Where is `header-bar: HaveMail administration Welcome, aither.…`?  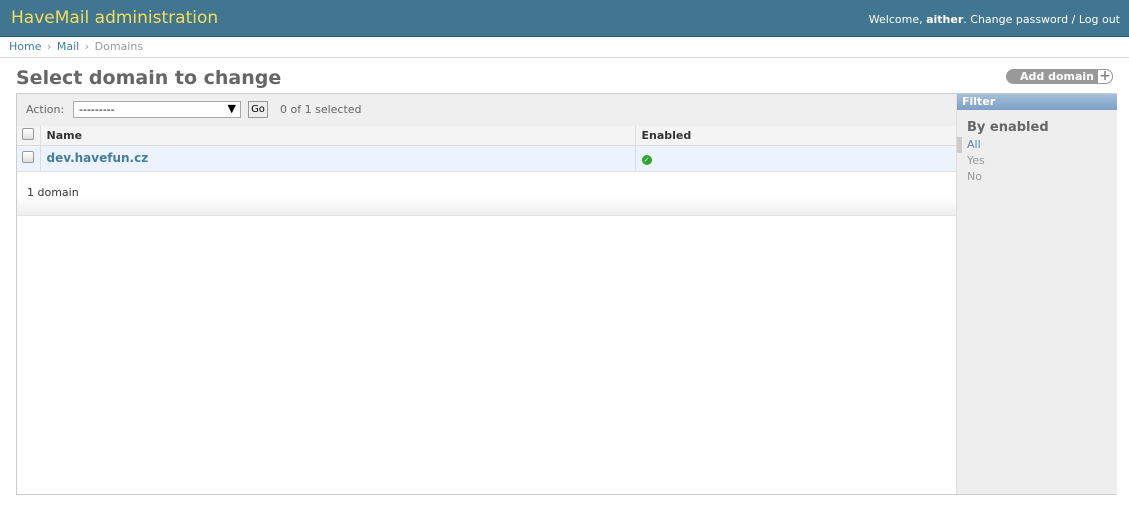
header-bar: HaveMail administration Welcome, aither.… is located at coordinates (564, 18).